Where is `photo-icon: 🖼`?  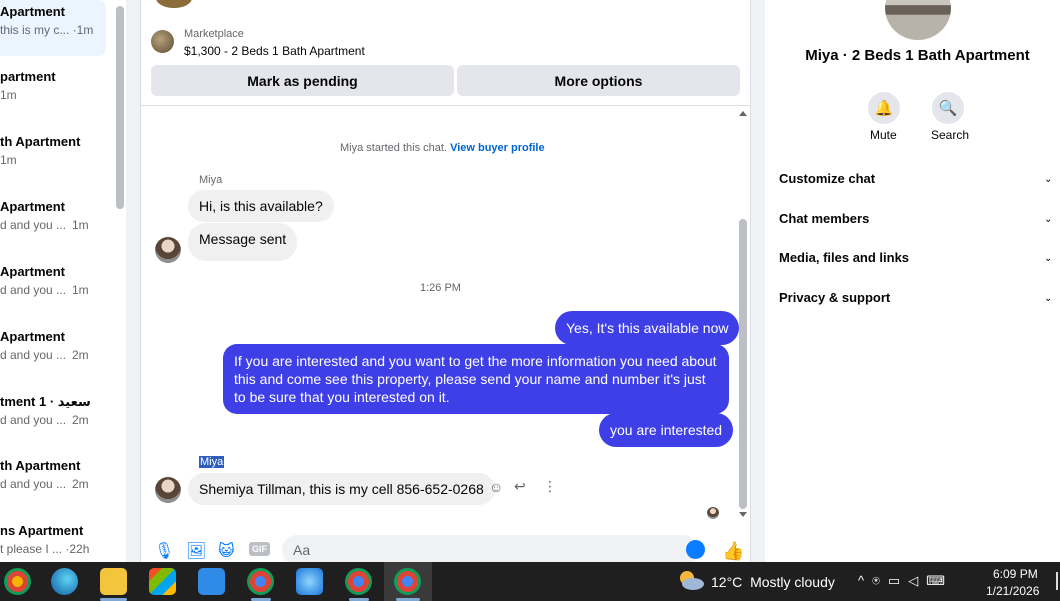
photo-icon: 🖼 is located at coordinates (196, 551).